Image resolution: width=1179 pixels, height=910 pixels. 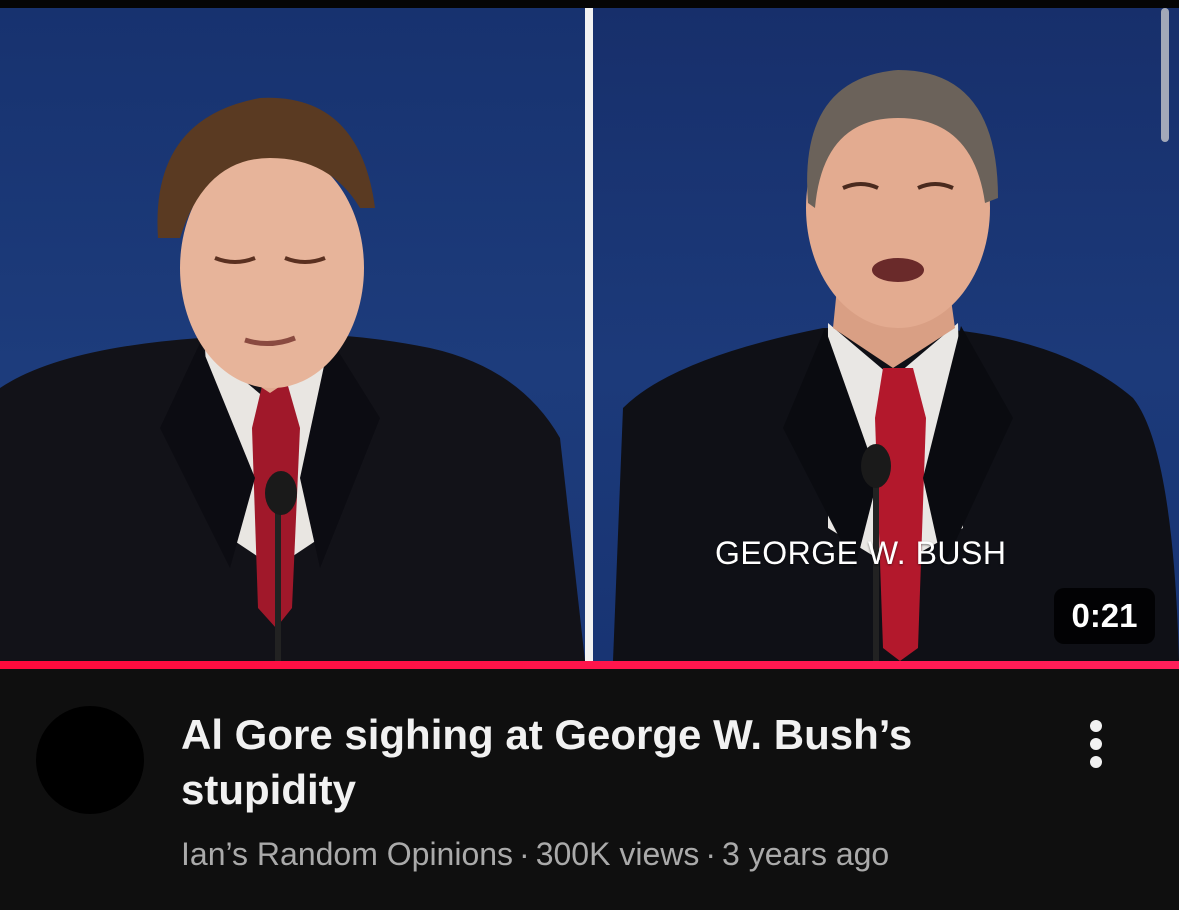 What do you see at coordinates (347, 854) in the screenshot?
I see `channel-name: Ian’s Random Opinions` at bounding box center [347, 854].